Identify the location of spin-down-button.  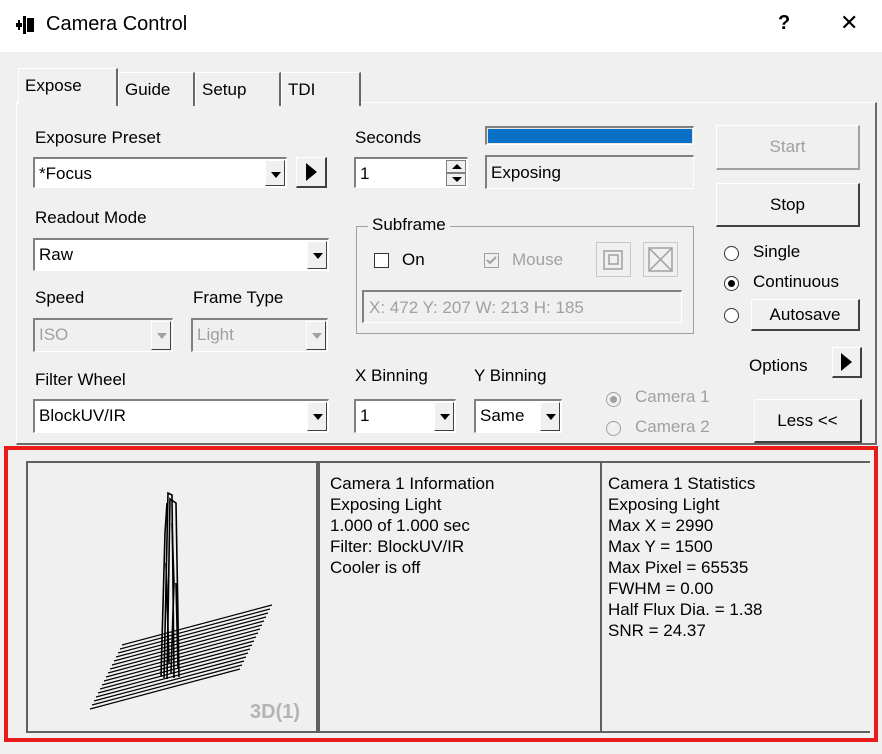
(456, 179).